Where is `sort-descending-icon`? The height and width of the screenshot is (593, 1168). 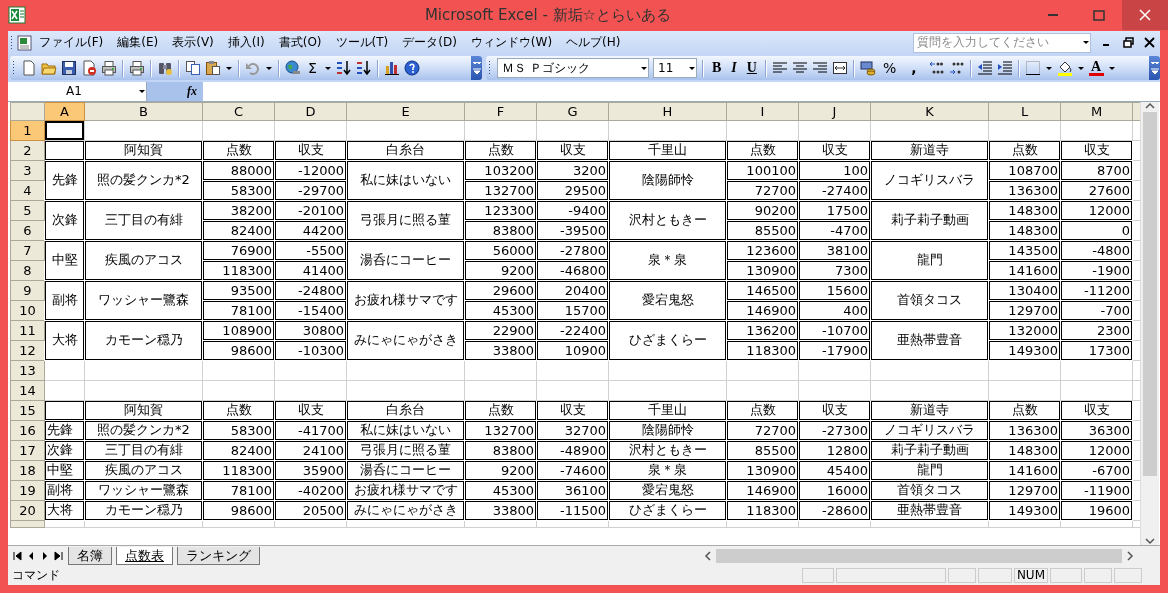 sort-descending-icon is located at coordinates (363, 68).